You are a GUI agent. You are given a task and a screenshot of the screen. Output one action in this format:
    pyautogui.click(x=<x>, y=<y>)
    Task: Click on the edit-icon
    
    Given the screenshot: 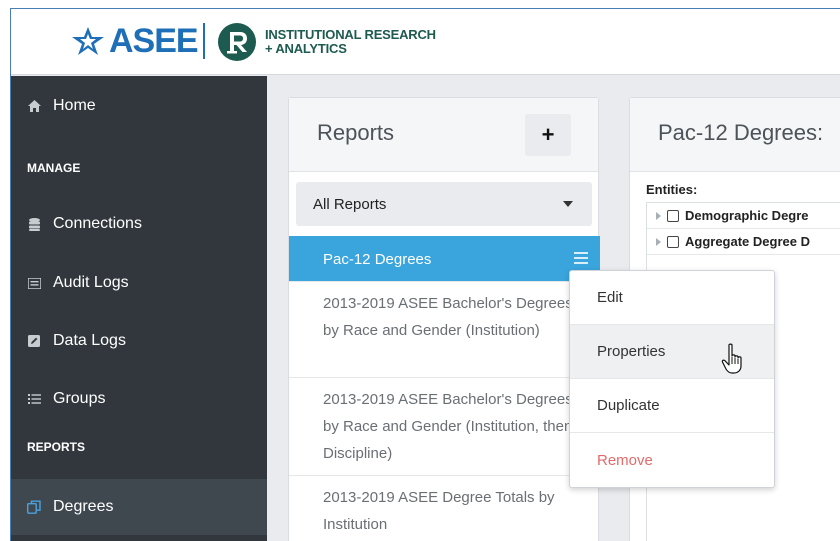 What is the action you would take?
    pyautogui.click(x=34, y=341)
    